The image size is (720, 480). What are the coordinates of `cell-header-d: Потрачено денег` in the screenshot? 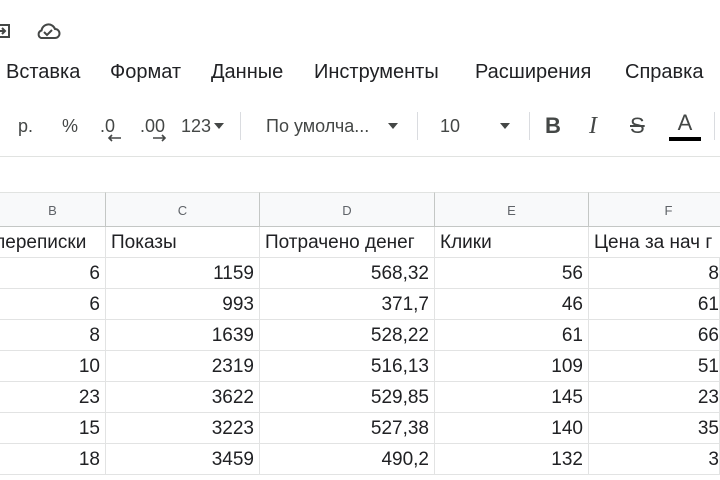 It's located at (347, 242).